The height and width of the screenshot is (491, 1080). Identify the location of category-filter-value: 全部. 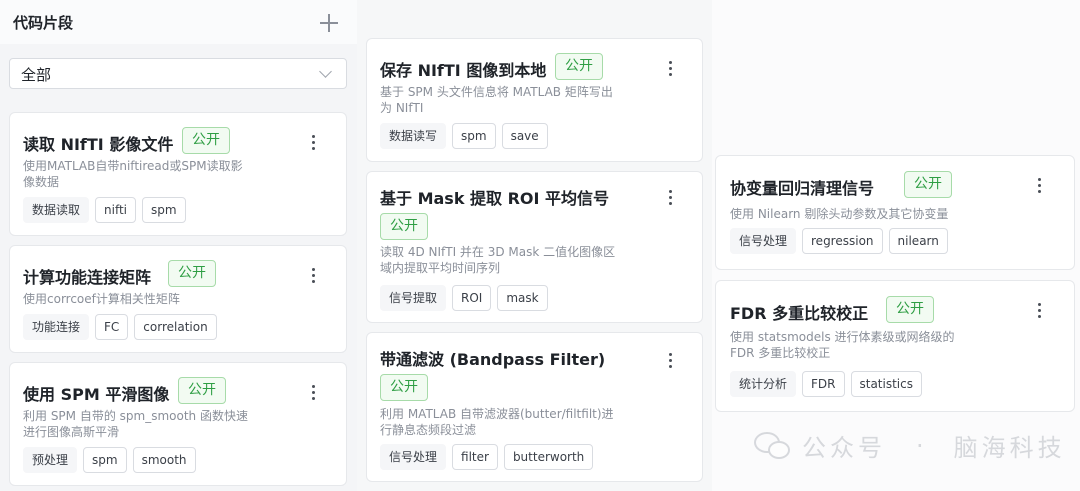
(36, 75).